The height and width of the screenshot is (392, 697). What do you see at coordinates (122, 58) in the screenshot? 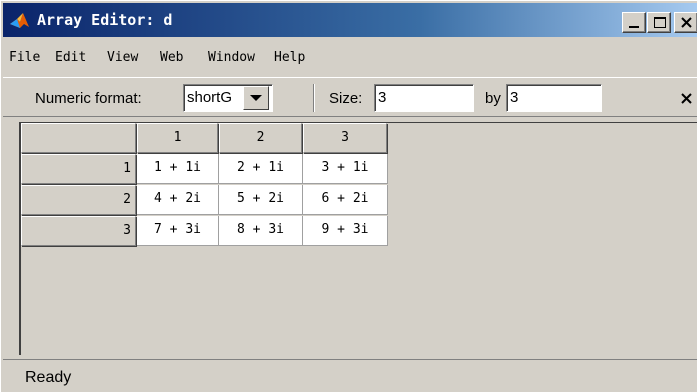
I see `menu-view: View` at bounding box center [122, 58].